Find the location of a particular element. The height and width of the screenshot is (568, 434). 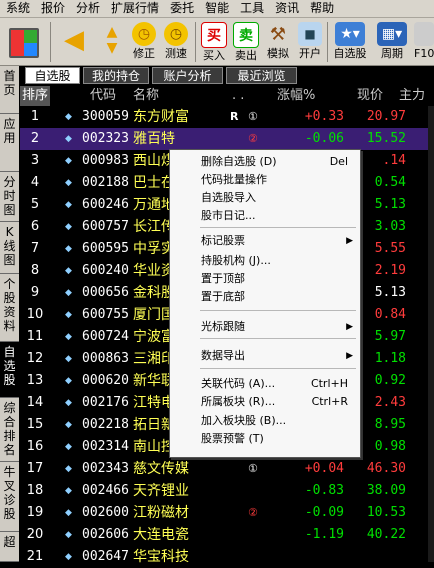

circled-number: ① is located at coordinates (253, 468).